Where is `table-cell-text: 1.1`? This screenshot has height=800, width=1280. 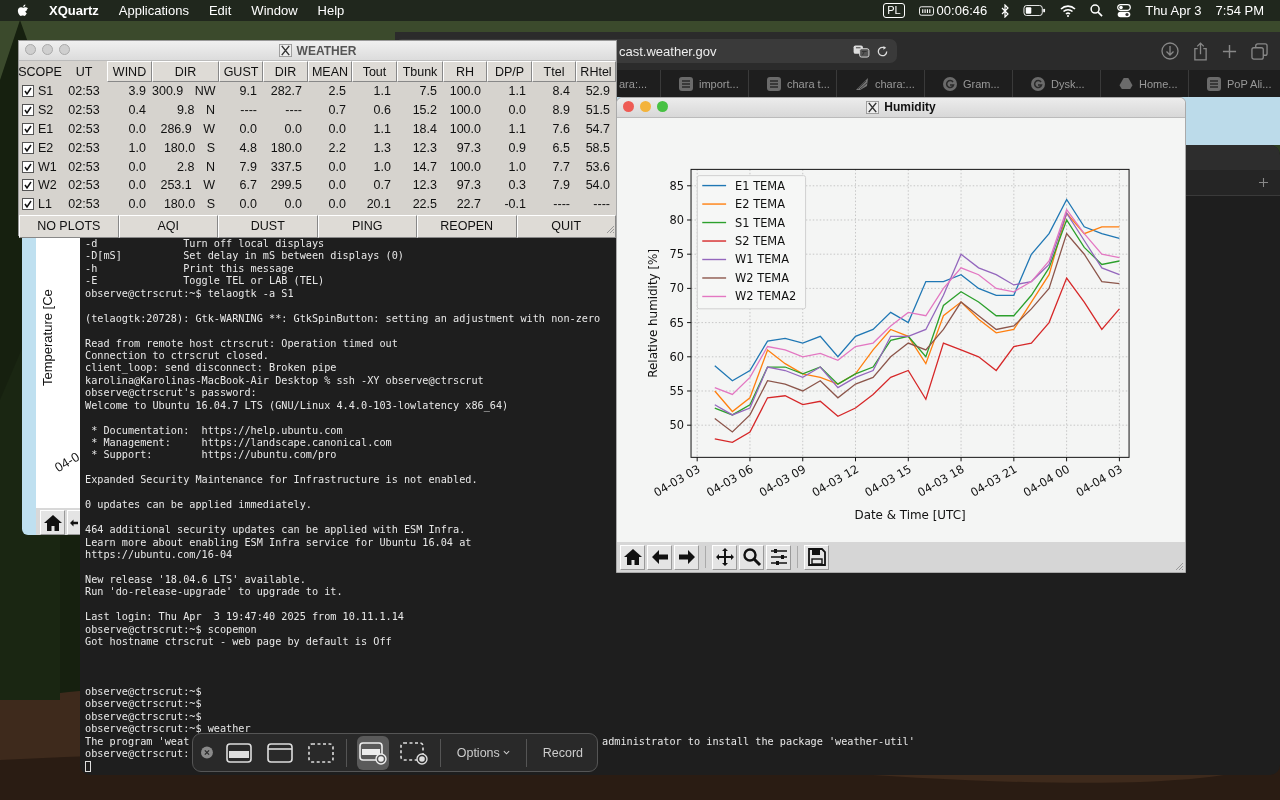
table-cell-text: 1.1 is located at coordinates (382, 129).